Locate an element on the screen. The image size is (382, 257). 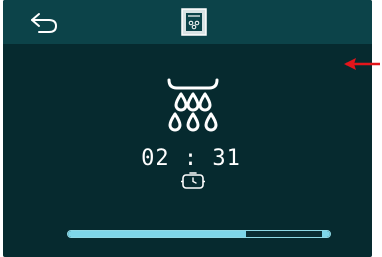
timer-icon is located at coordinates (193, 180).